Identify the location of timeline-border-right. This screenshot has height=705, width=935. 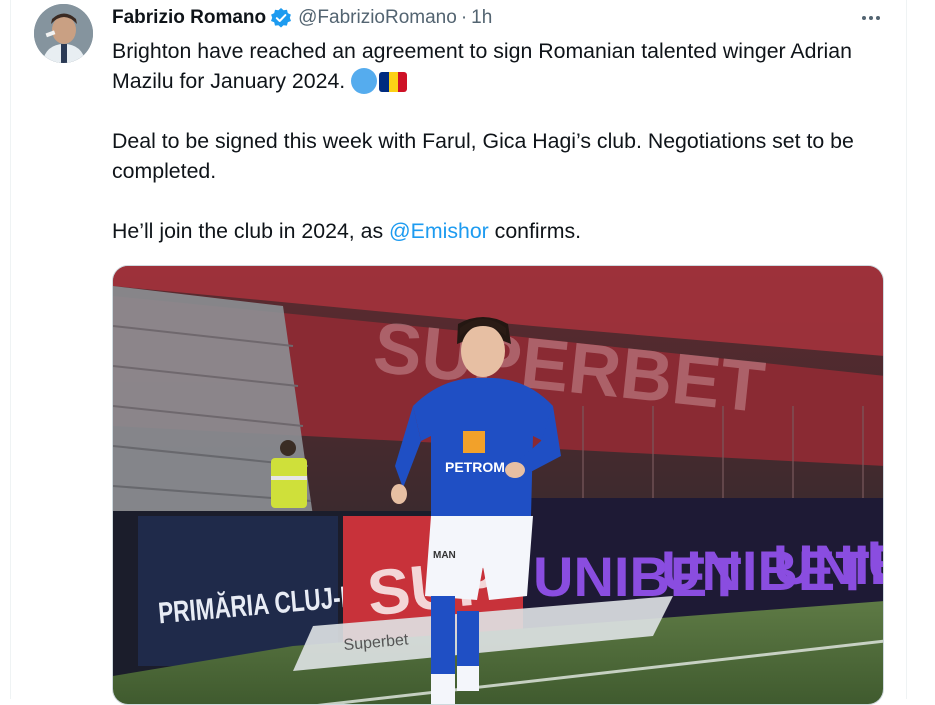
(906, 349).